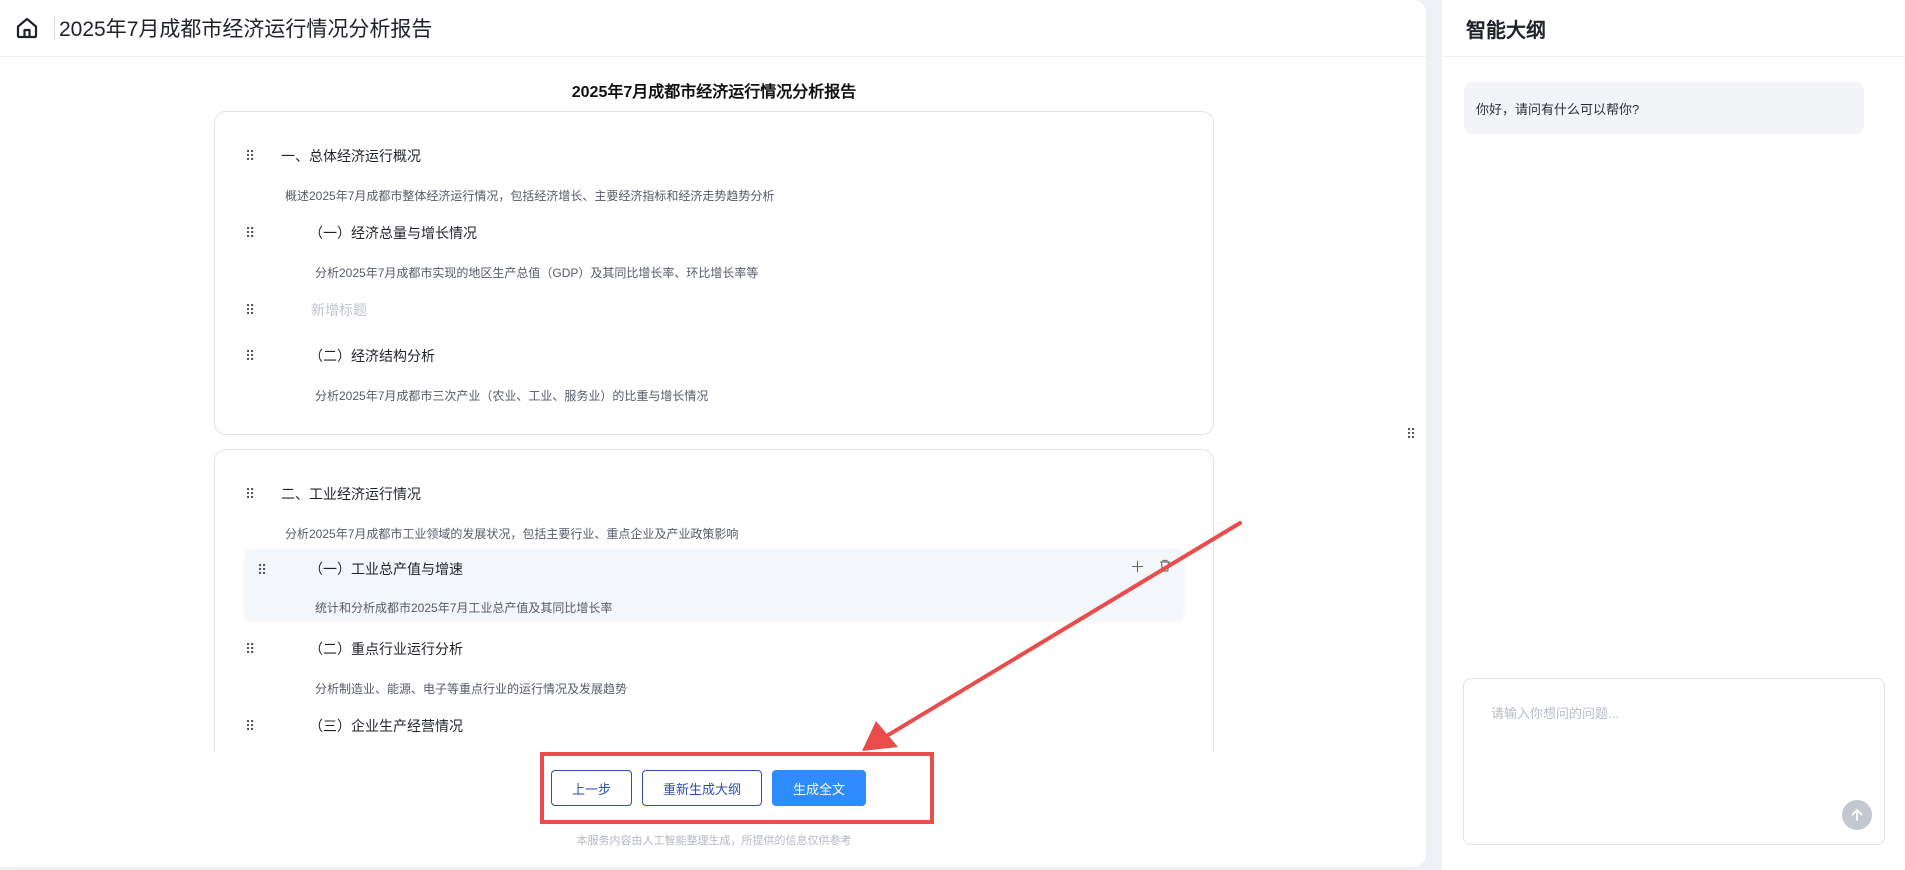  Describe the element at coordinates (386, 569) in the screenshot. I see `item-heading: （一）工业总产值与增速` at that location.